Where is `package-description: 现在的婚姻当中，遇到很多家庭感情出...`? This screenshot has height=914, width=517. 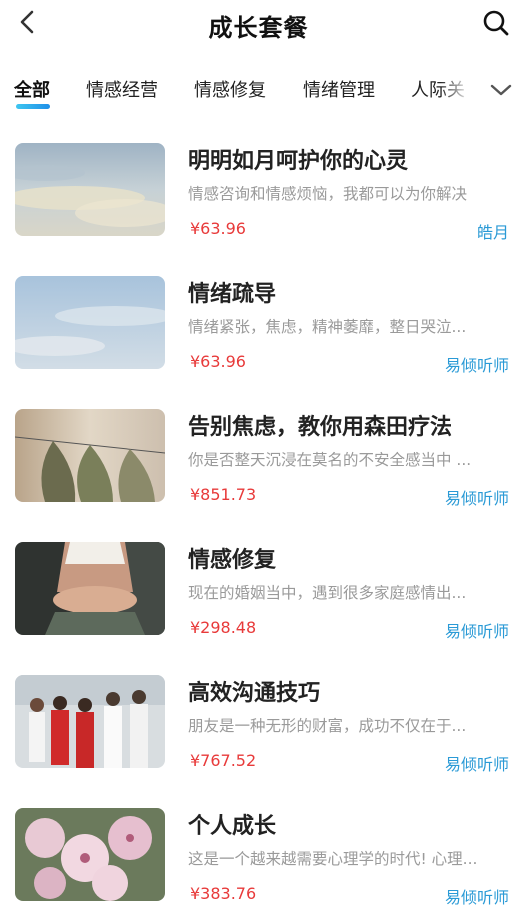
package-description: 现在的婚姻当中，遇到很多家庭感情出... is located at coordinates (327, 593).